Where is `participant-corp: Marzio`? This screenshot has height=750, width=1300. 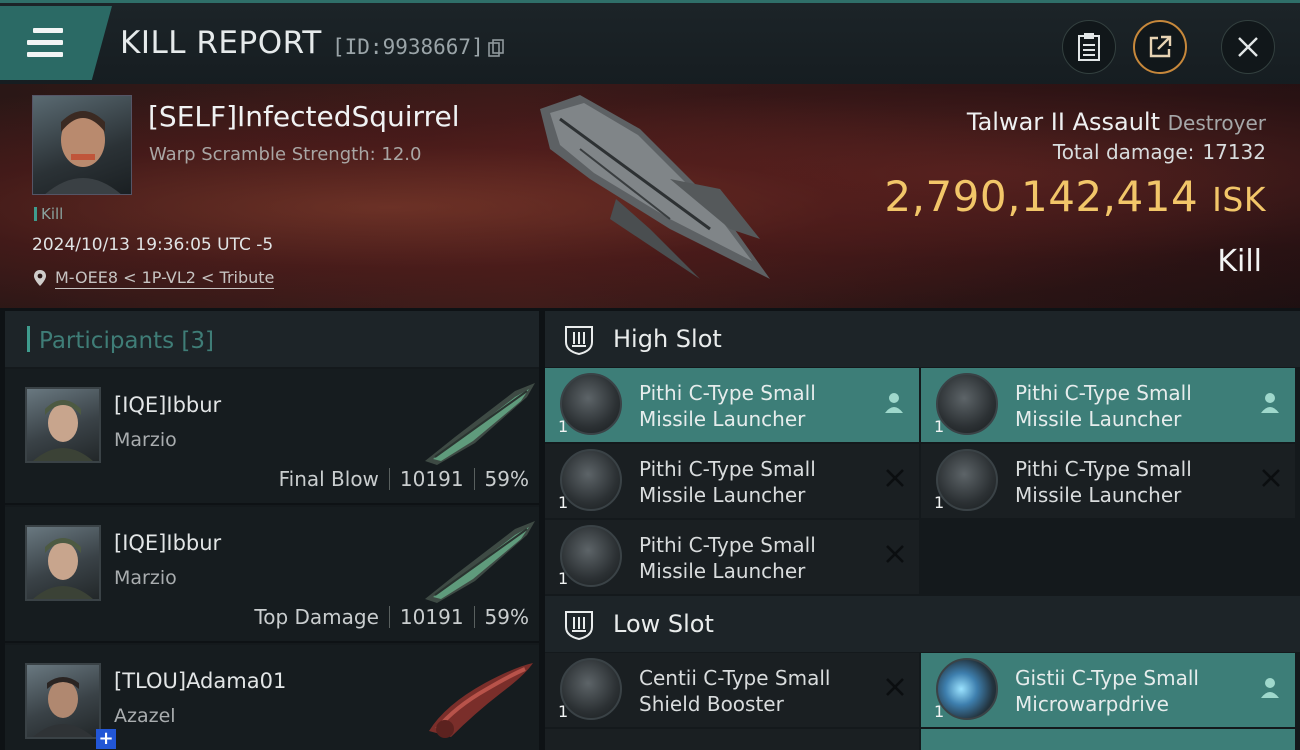
participant-corp: Marzio is located at coordinates (145, 578).